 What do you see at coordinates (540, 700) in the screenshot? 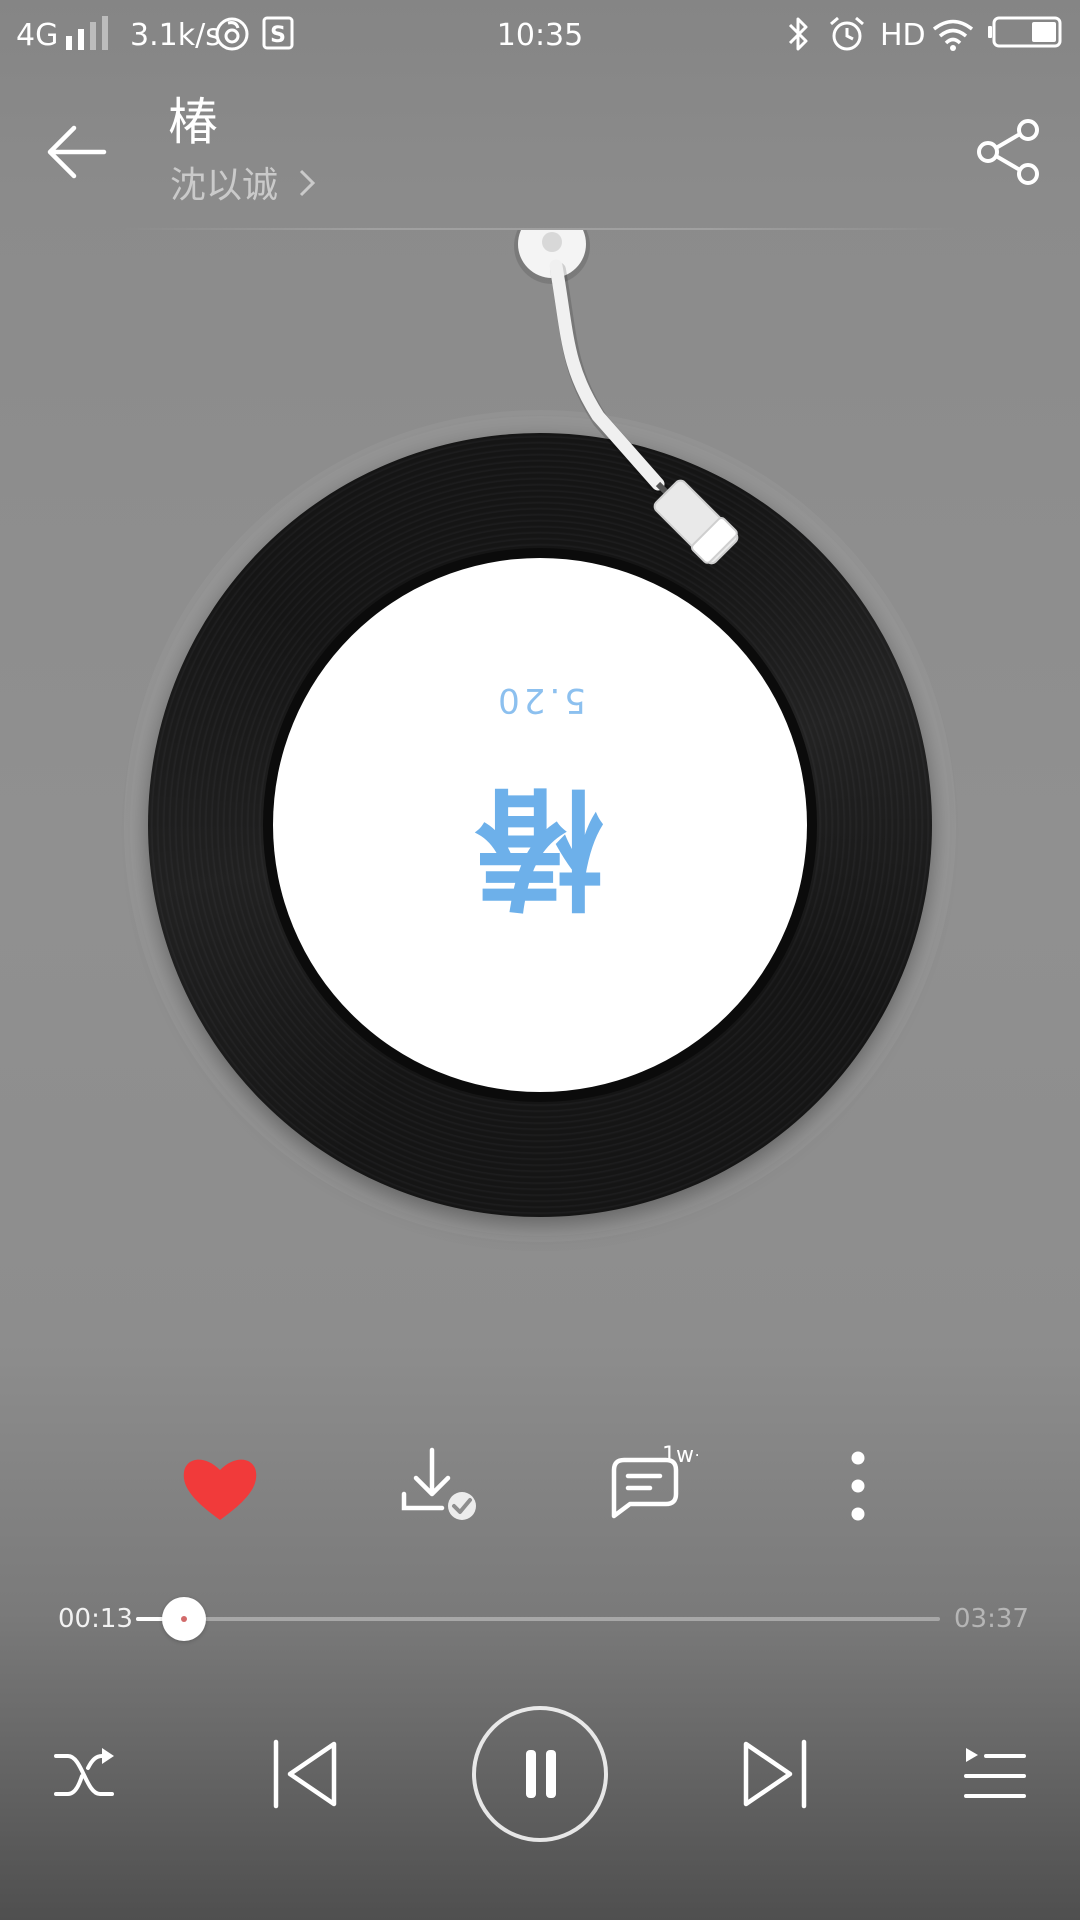
I see `album-label-date: 5.20` at bounding box center [540, 700].